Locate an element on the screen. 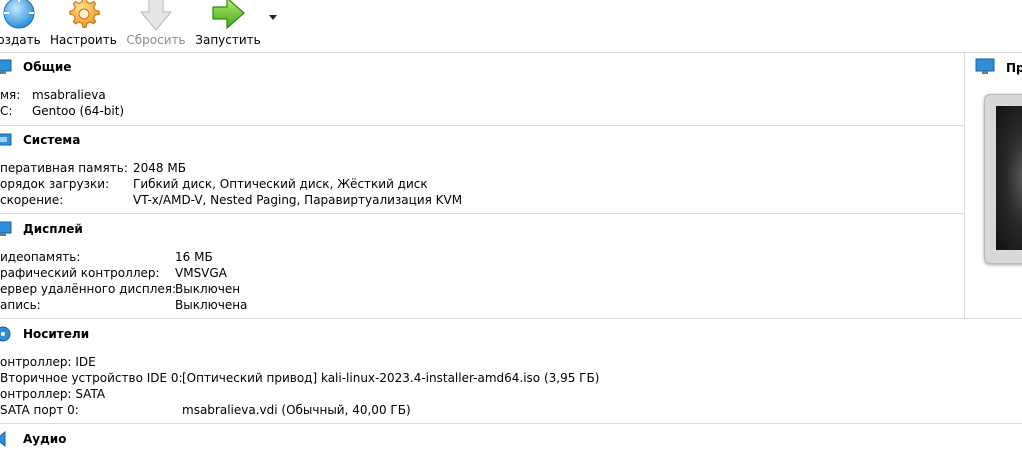  display-recording-key: апись: is located at coordinates (20, 305).